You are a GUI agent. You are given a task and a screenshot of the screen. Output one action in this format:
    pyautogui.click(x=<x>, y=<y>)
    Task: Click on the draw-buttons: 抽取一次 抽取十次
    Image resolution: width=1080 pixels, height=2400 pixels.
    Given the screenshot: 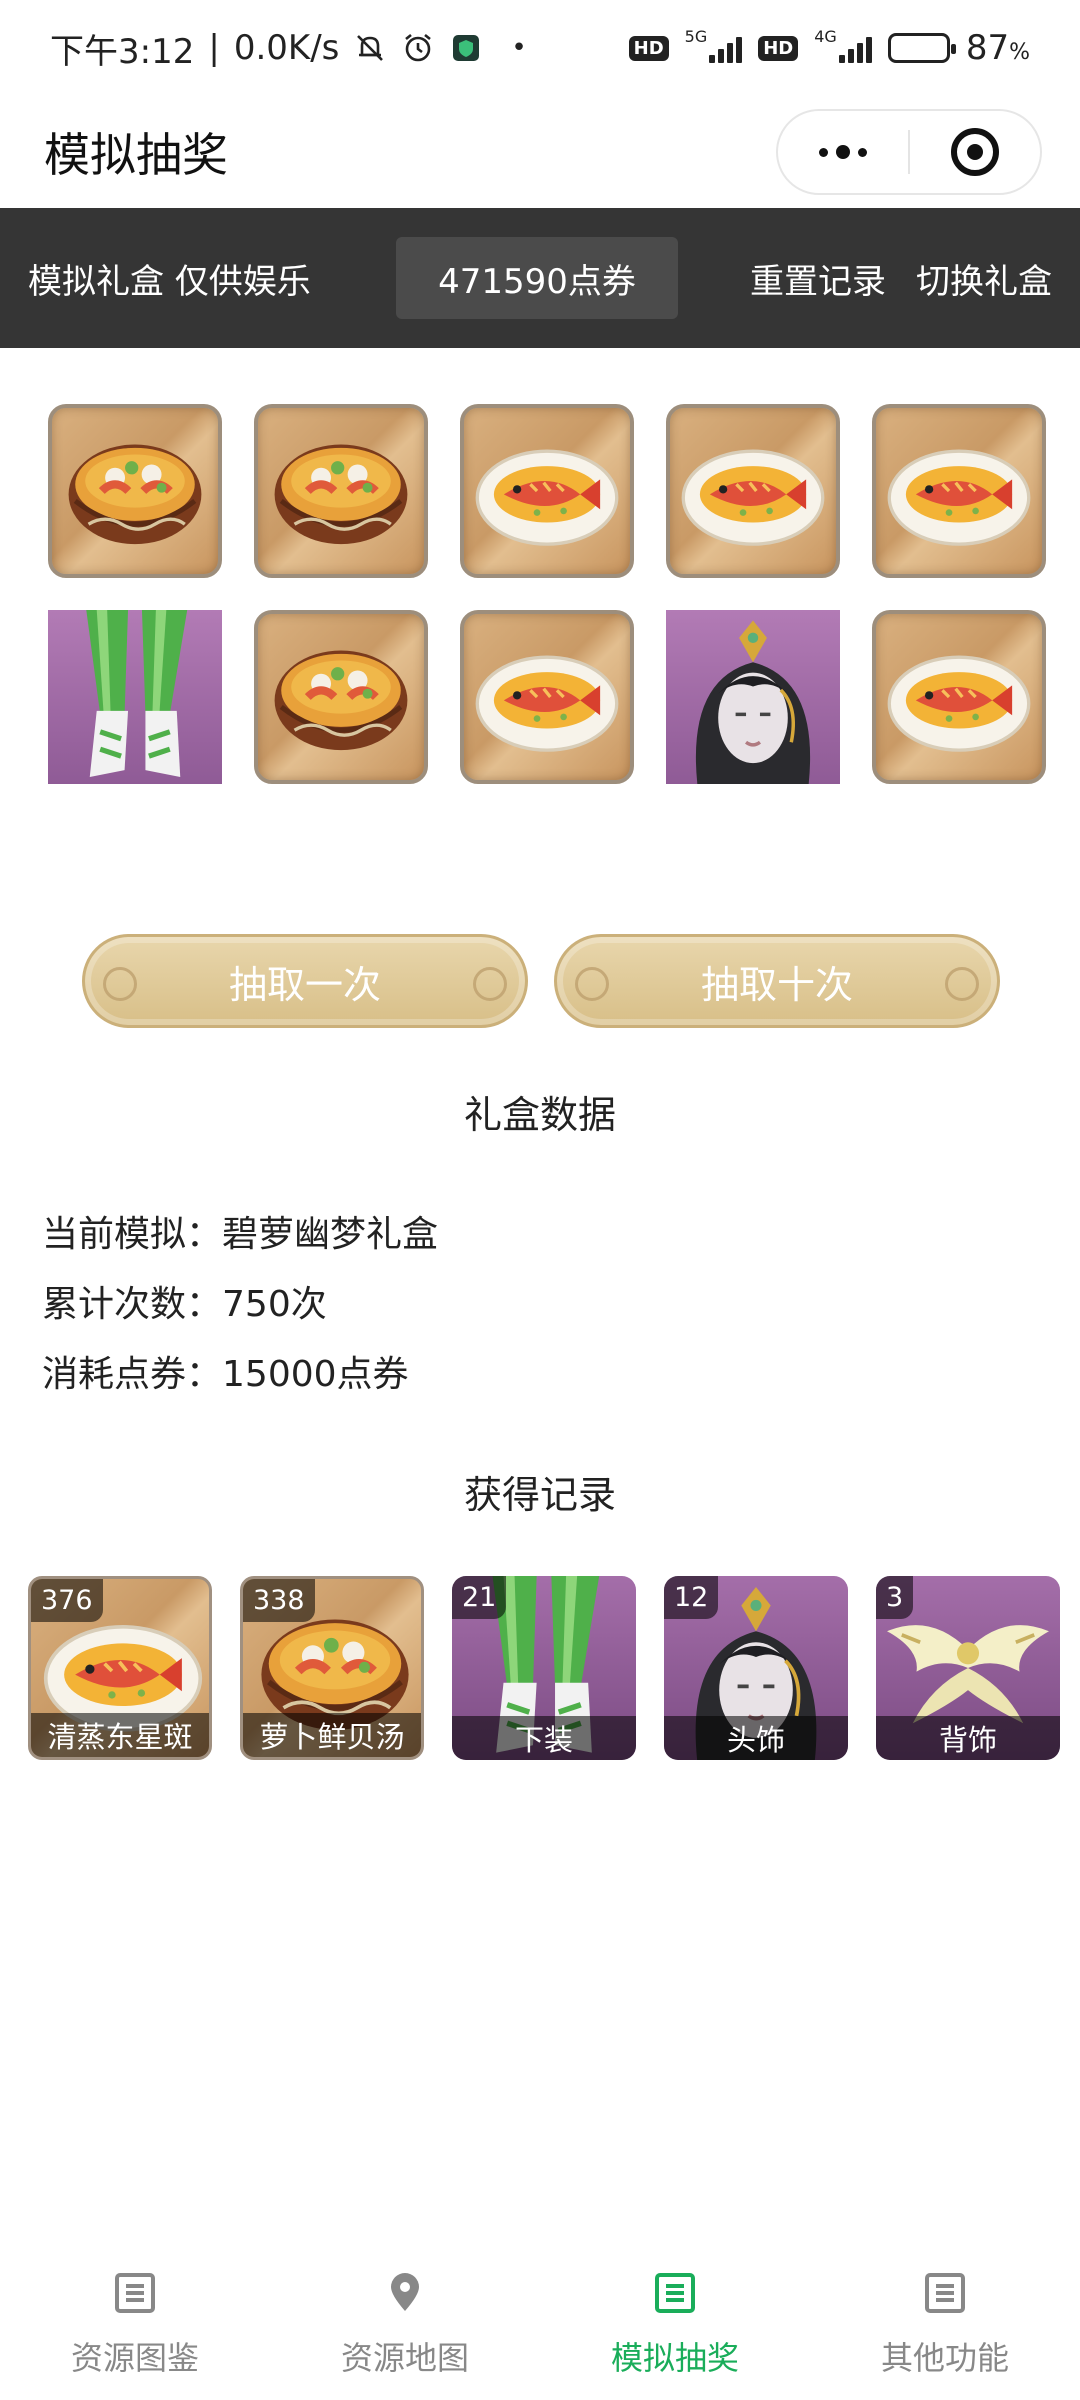 What is the action you would take?
    pyautogui.click(x=541, y=981)
    